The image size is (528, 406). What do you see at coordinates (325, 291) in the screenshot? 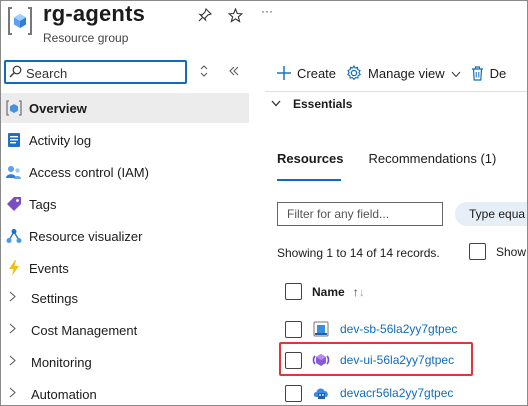
I see `name-column-header: Name ↑↓` at bounding box center [325, 291].